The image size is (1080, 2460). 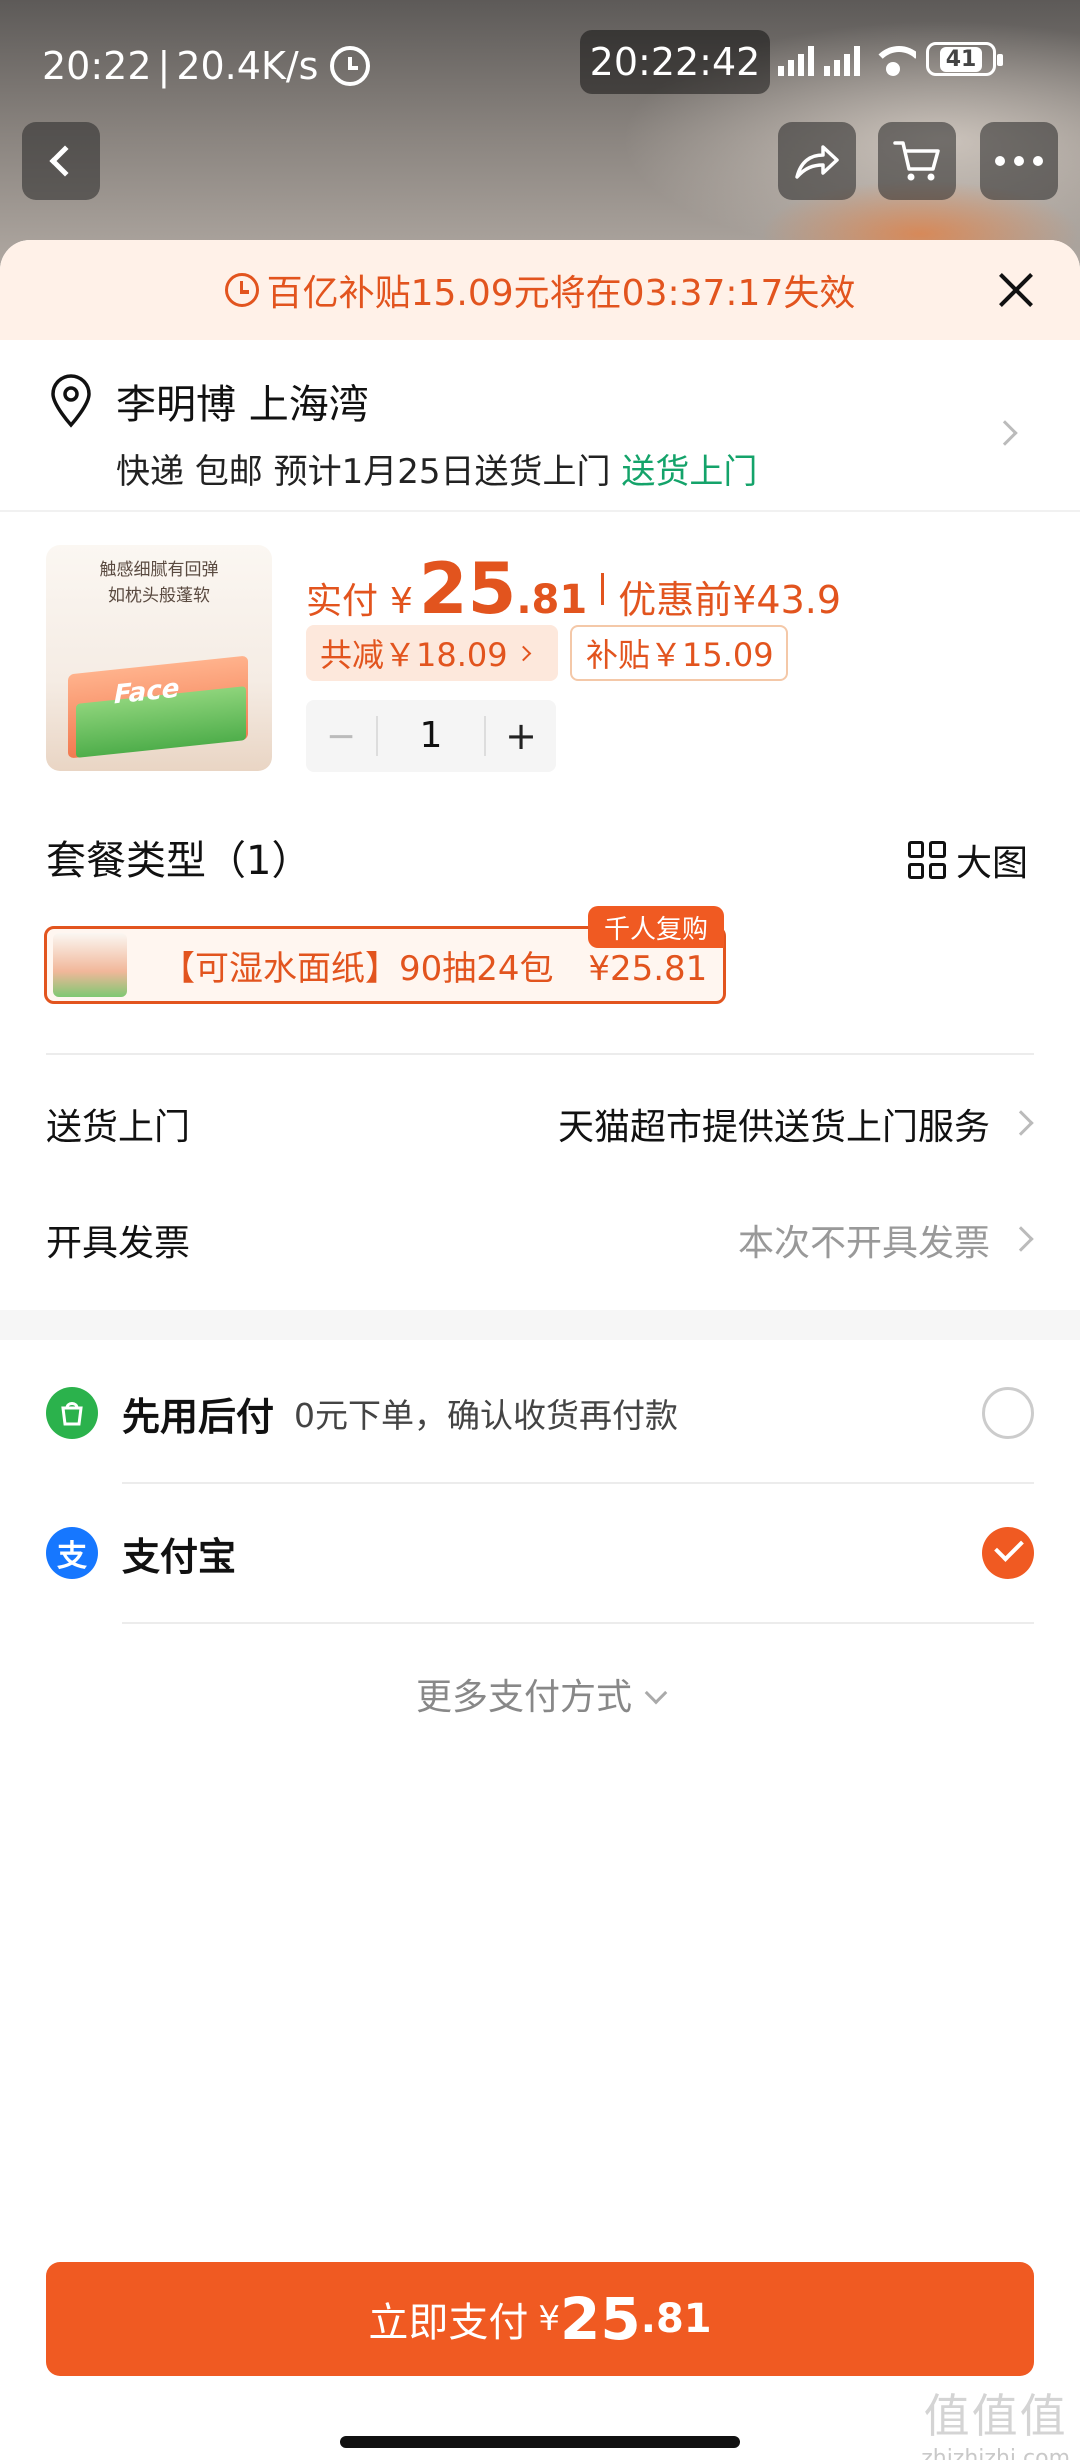 I want to click on clock-icon, so click(x=241, y=290).